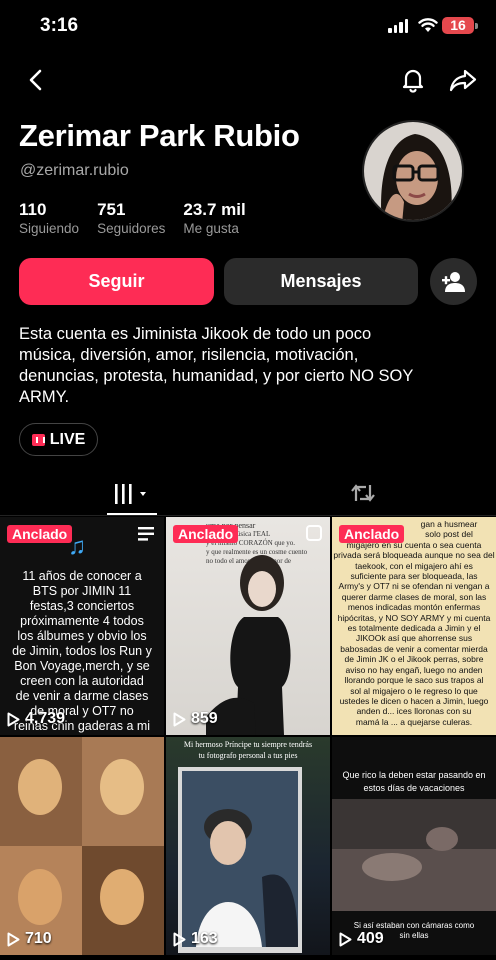  I want to click on view-count: 163, so click(195, 939).